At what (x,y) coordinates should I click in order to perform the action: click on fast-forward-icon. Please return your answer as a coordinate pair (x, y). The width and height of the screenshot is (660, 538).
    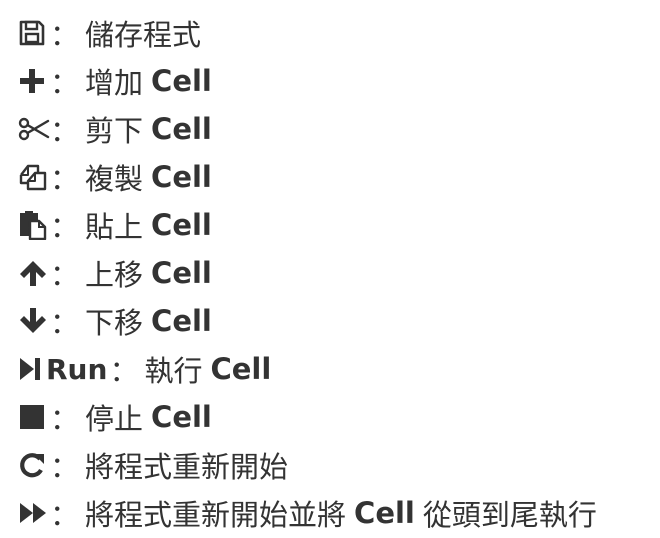
    Looking at the image, I should click on (34, 513).